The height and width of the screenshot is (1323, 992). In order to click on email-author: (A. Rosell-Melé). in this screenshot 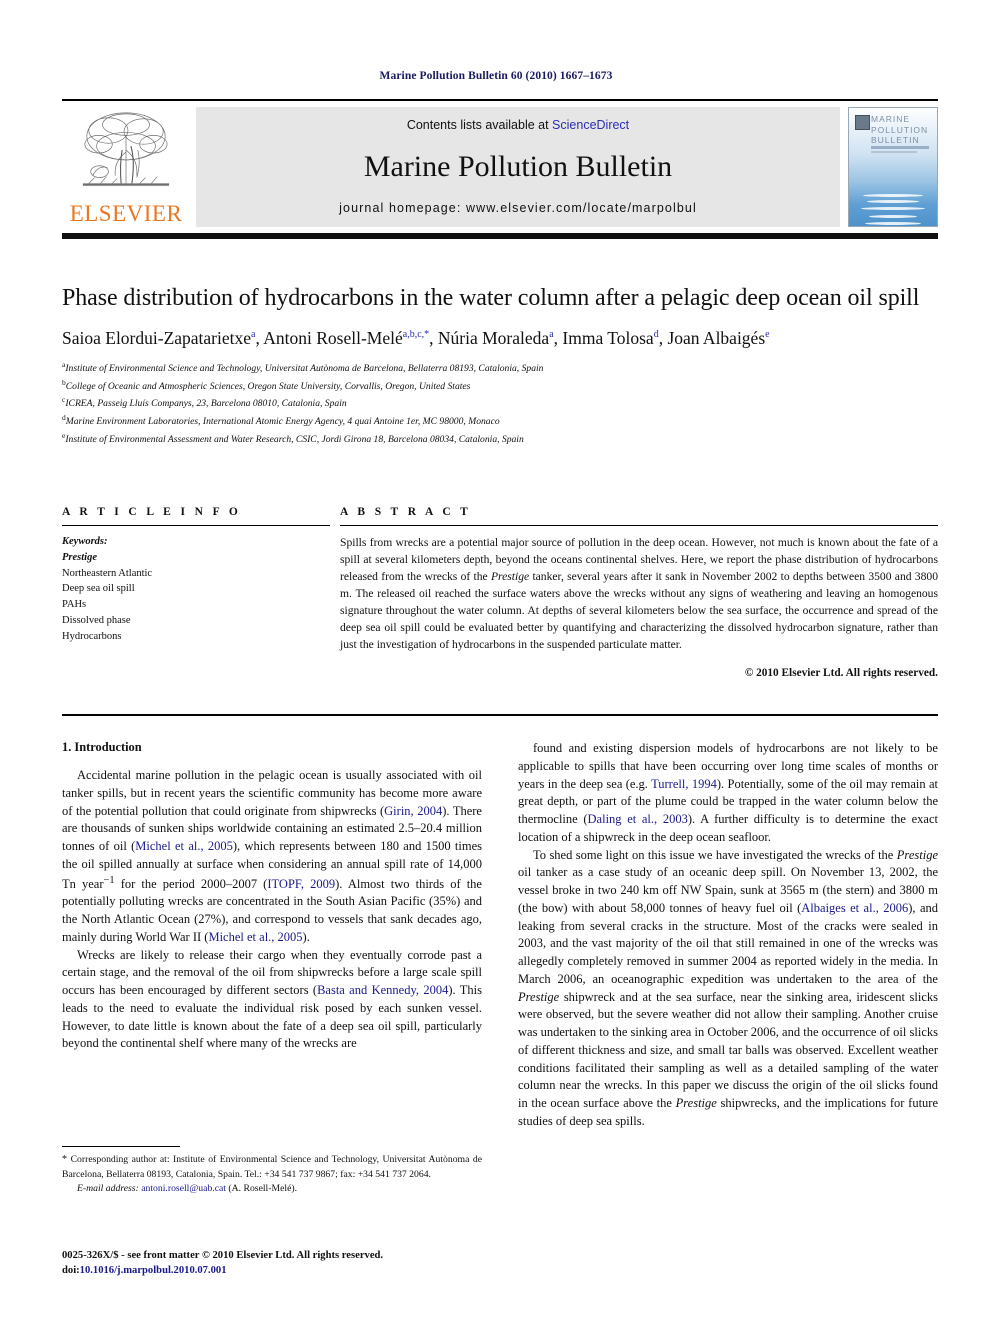, I will do `click(263, 1188)`.